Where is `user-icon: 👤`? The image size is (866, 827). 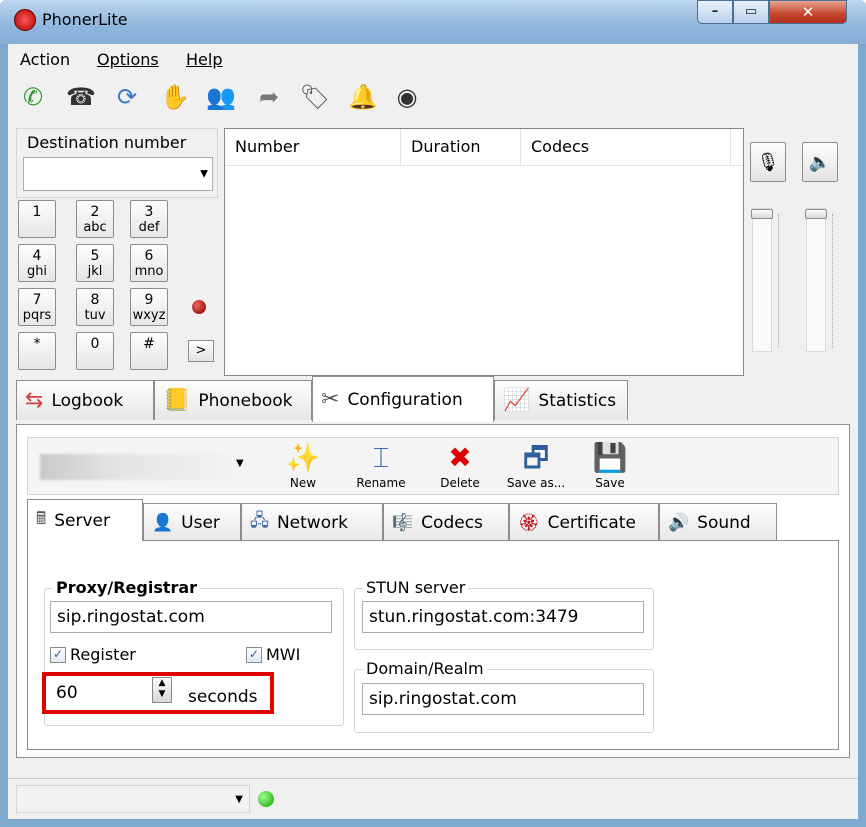
user-icon: 👤 is located at coordinates (163, 522).